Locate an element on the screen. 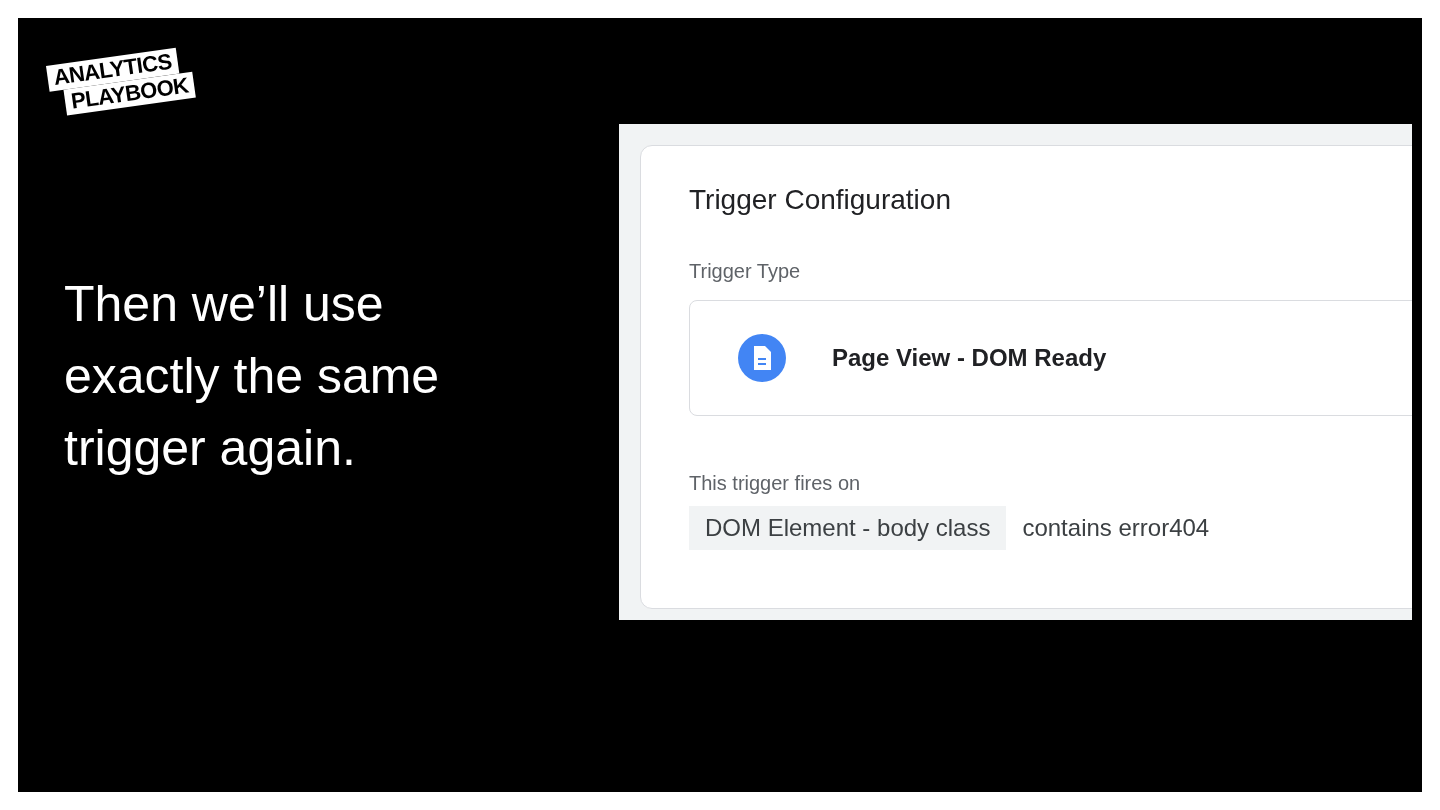  card-title: Trigger Configuration is located at coordinates (820, 200).